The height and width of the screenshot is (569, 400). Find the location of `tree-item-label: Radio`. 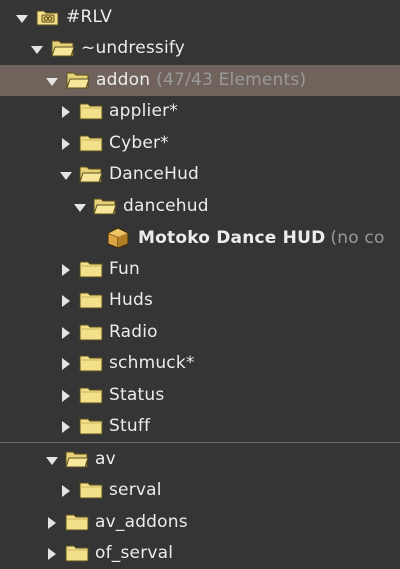

tree-item-label: Radio is located at coordinates (133, 332).